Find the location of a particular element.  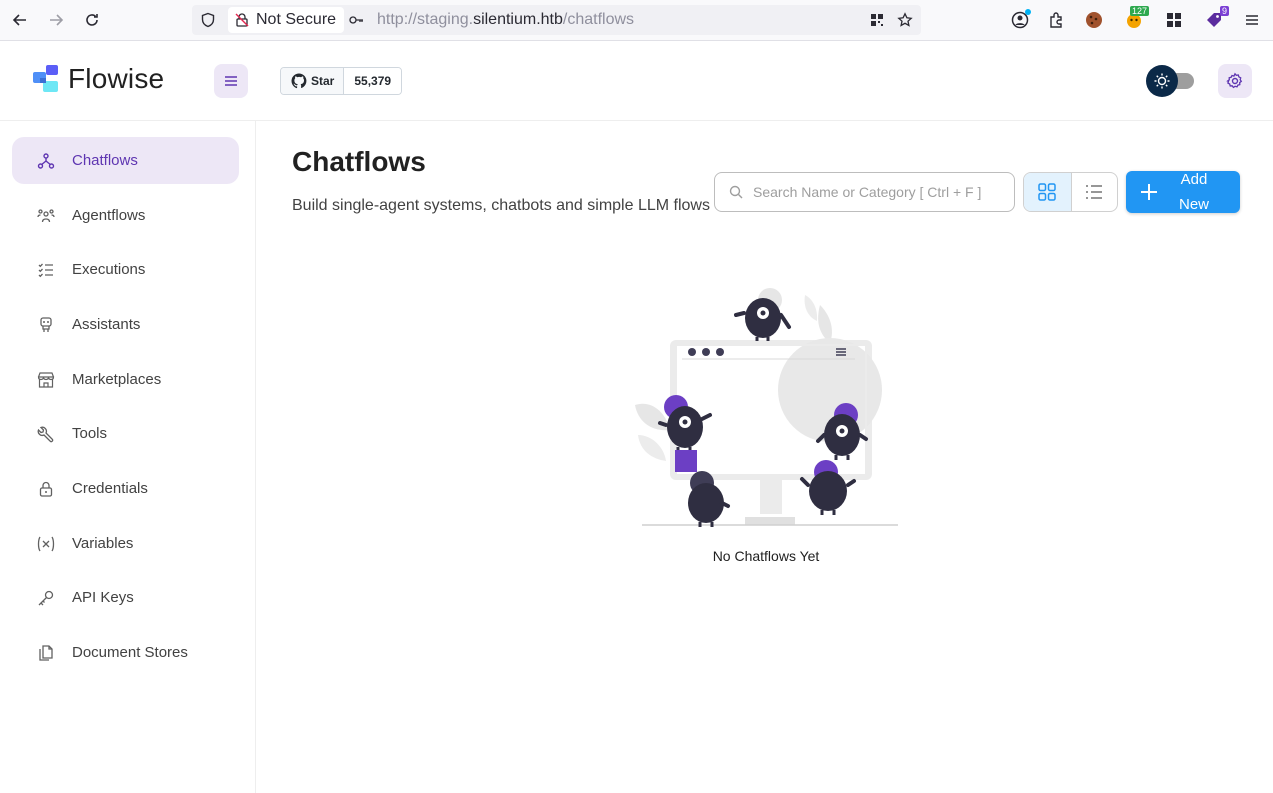

shield-icon is located at coordinates (208, 20).